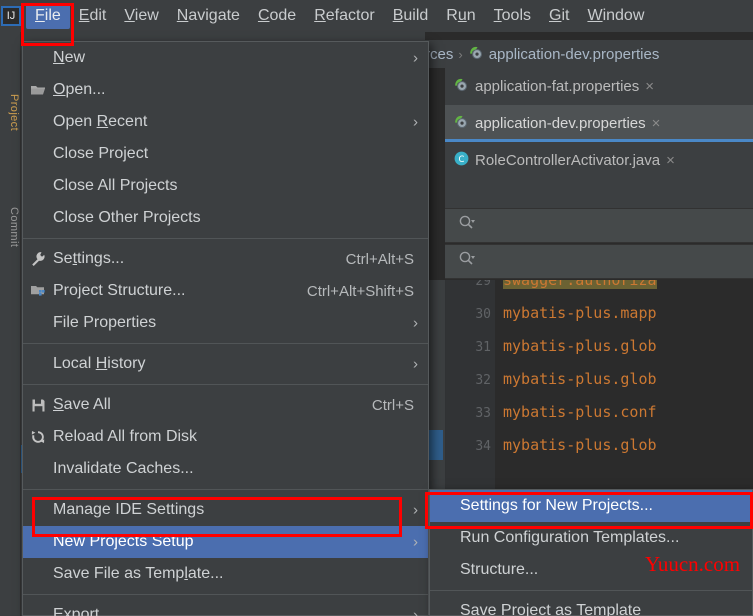  Describe the element at coordinates (225, 323) in the screenshot. I see `menu-item-file-properties: File Properties ›` at that location.